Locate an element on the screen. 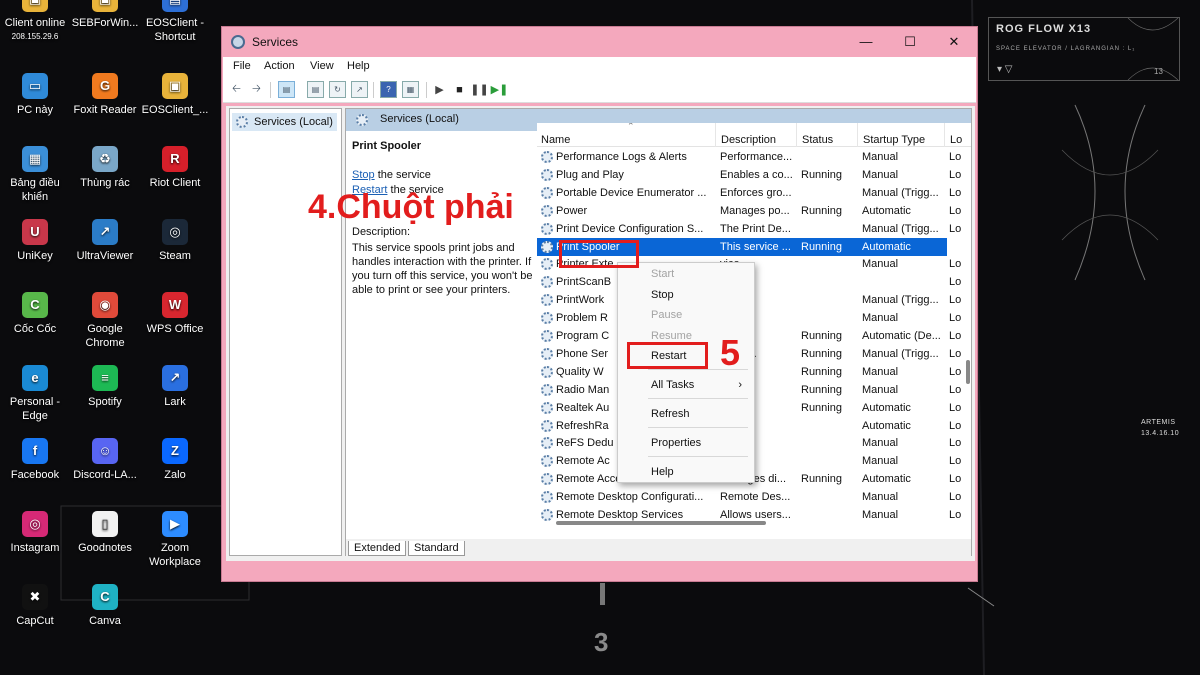  app-icon: f is located at coordinates (35, 451).